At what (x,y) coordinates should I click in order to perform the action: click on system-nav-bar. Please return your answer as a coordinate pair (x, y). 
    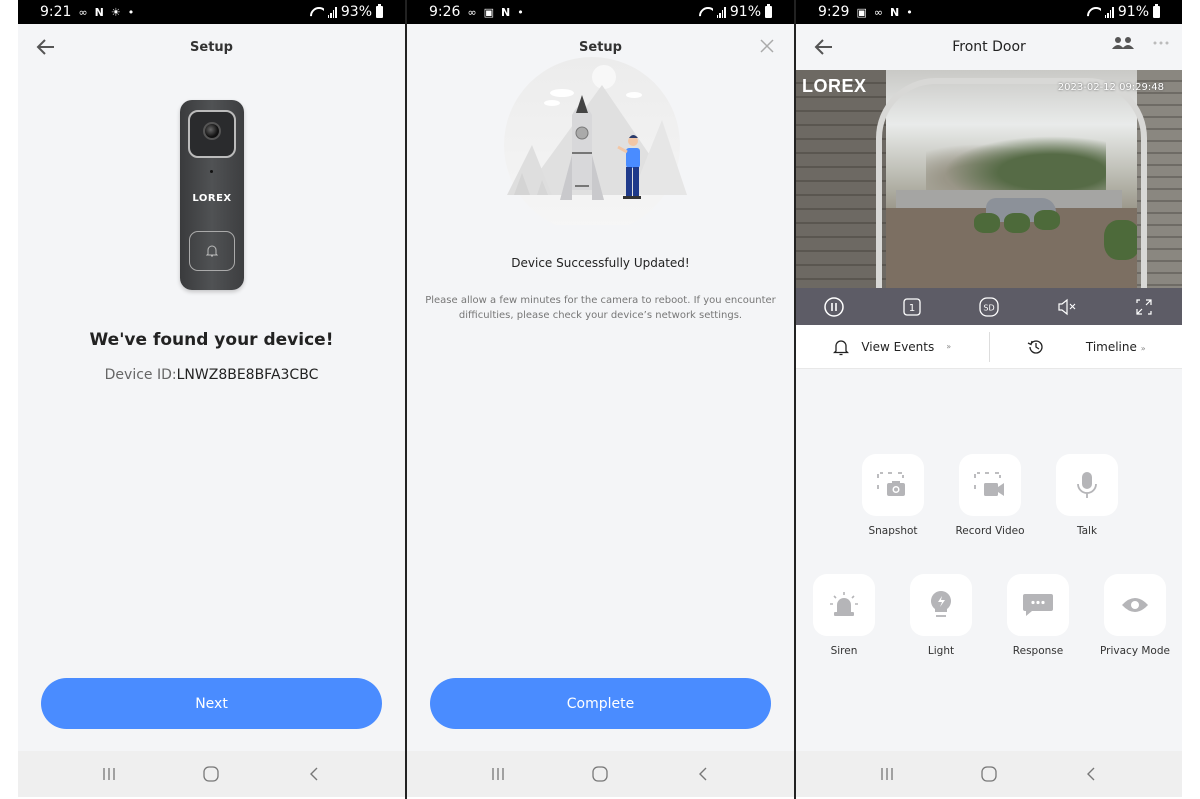
    Looking at the image, I should click on (600, 774).